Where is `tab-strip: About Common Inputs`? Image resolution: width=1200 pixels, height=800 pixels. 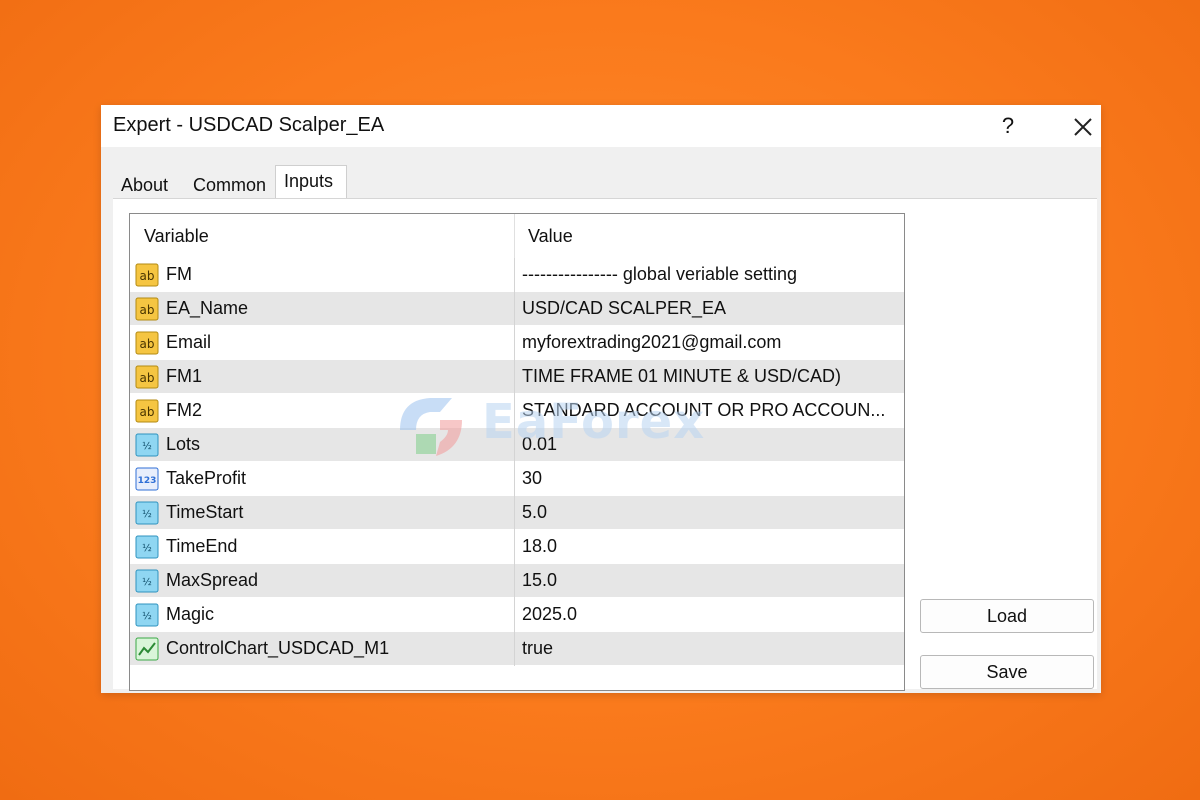
tab-strip: About Common Inputs is located at coordinates (313, 182).